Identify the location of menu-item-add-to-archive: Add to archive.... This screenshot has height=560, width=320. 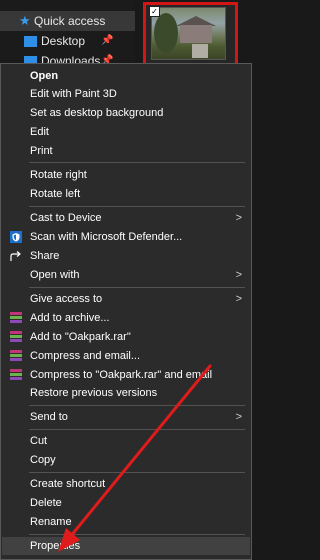
(126, 318).